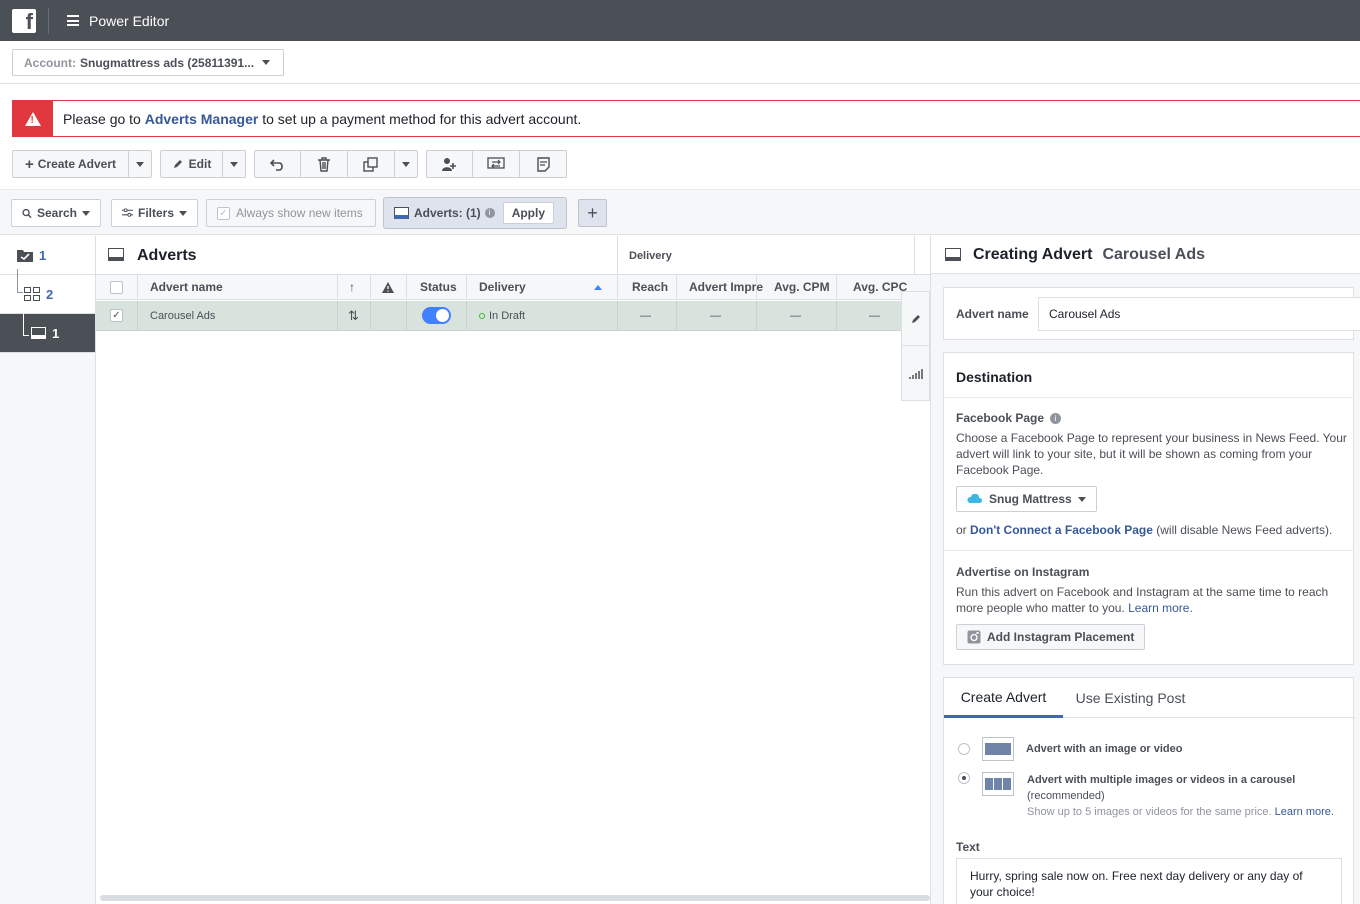 The width and height of the screenshot is (1360, 904). What do you see at coordinates (502, 287) in the screenshot?
I see `col-delivery: Delivery` at bounding box center [502, 287].